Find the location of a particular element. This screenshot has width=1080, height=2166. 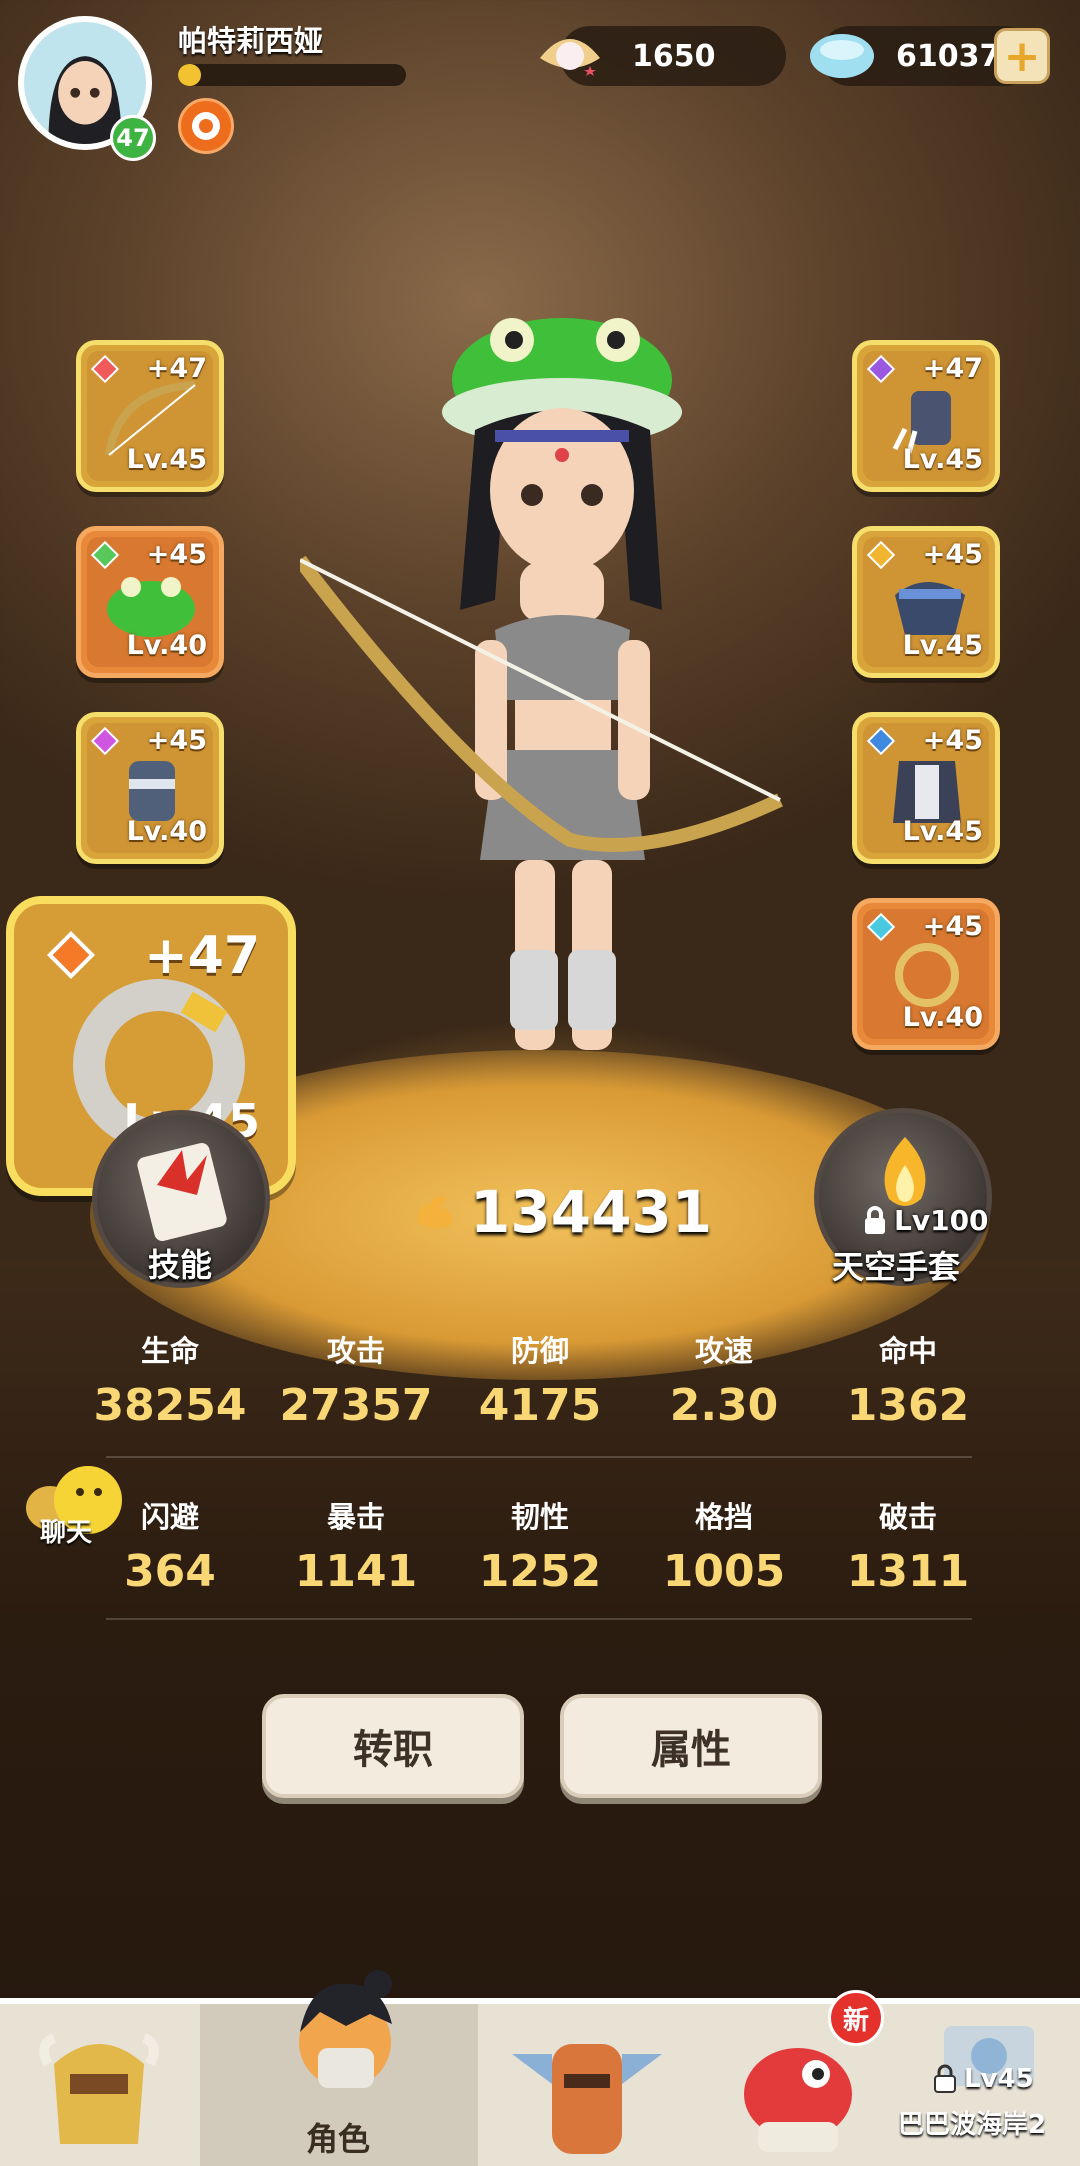

featured-enhance-level: +47 is located at coordinates (202, 956).